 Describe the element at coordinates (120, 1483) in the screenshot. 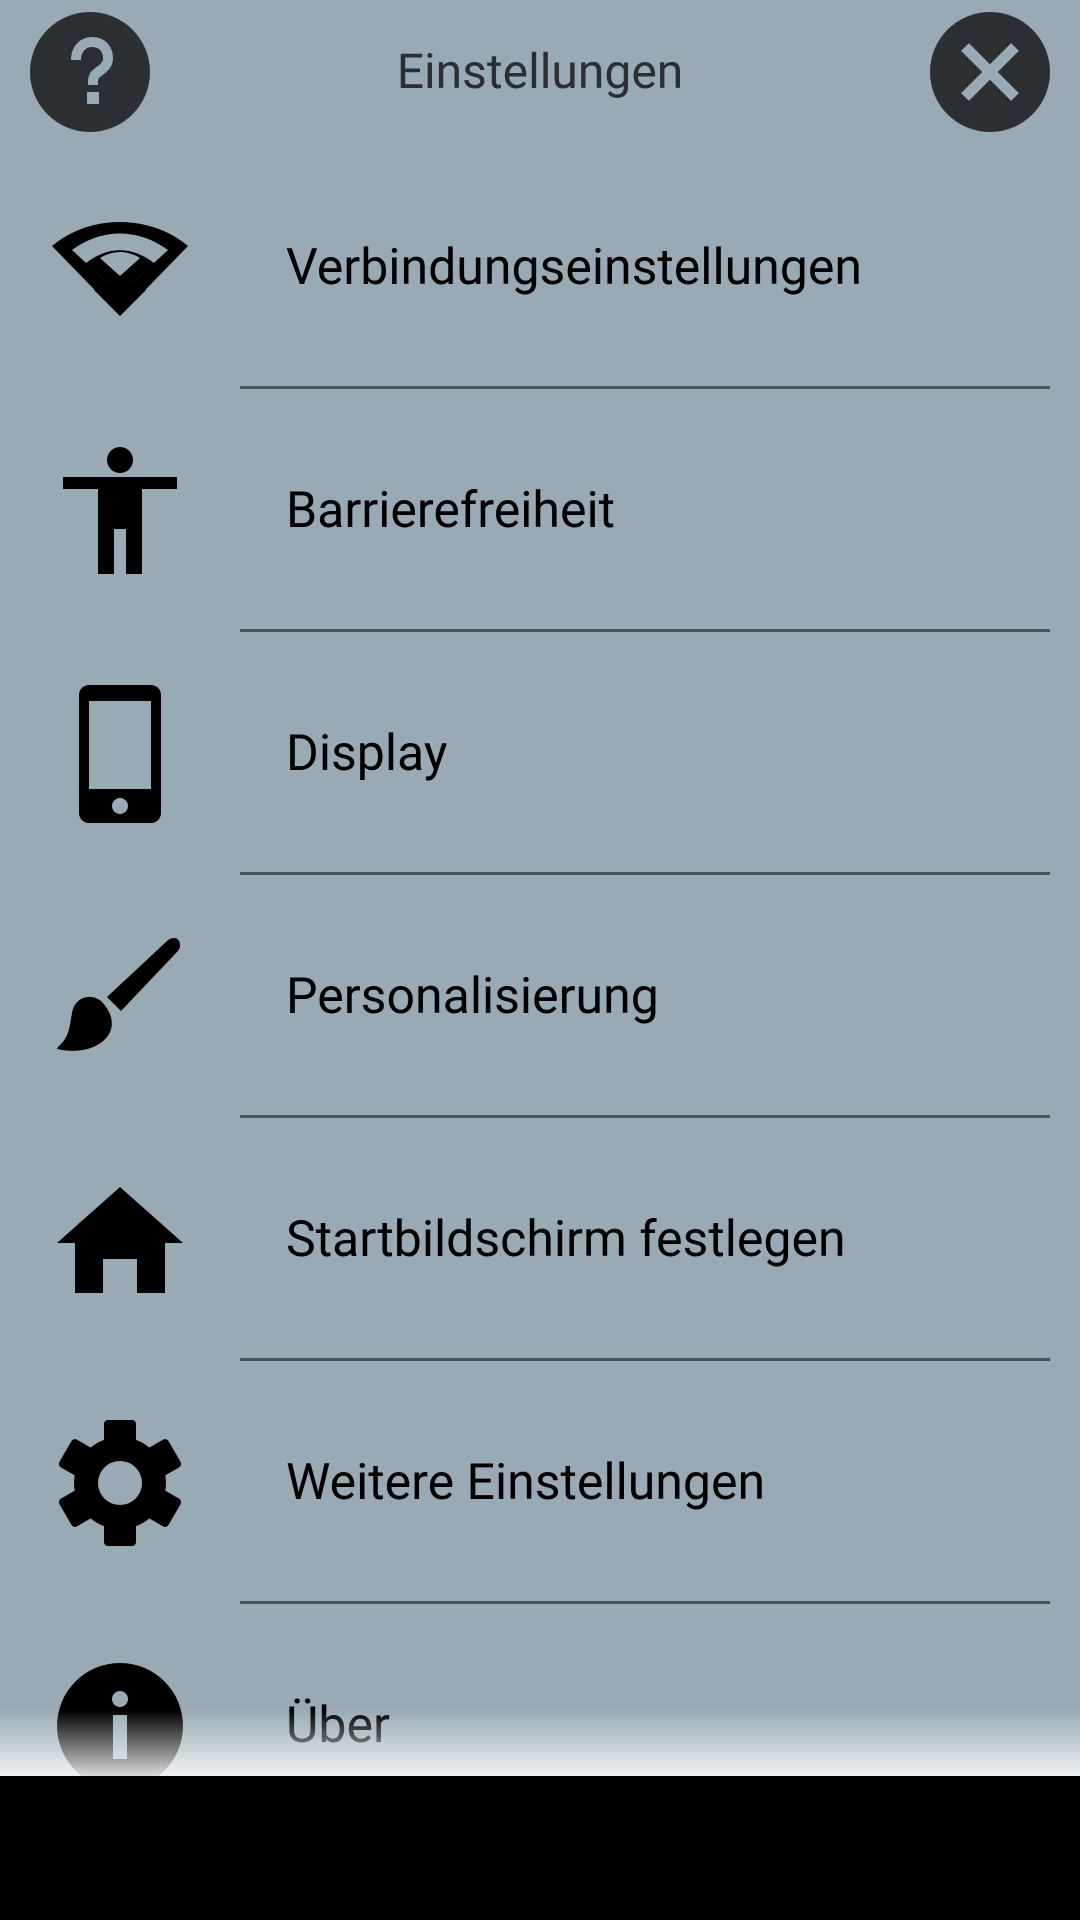

I see `gear-icon` at that location.